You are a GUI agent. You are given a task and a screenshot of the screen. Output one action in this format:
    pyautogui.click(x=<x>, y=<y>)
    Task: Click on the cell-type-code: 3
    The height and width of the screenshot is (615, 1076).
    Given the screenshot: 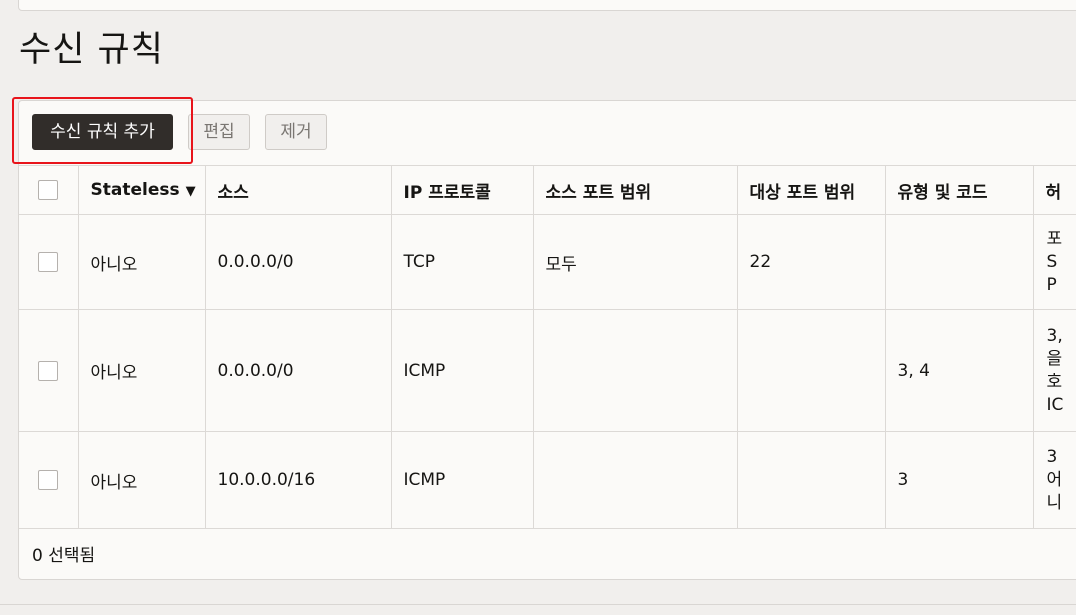 What is the action you would take?
    pyautogui.click(x=959, y=480)
    